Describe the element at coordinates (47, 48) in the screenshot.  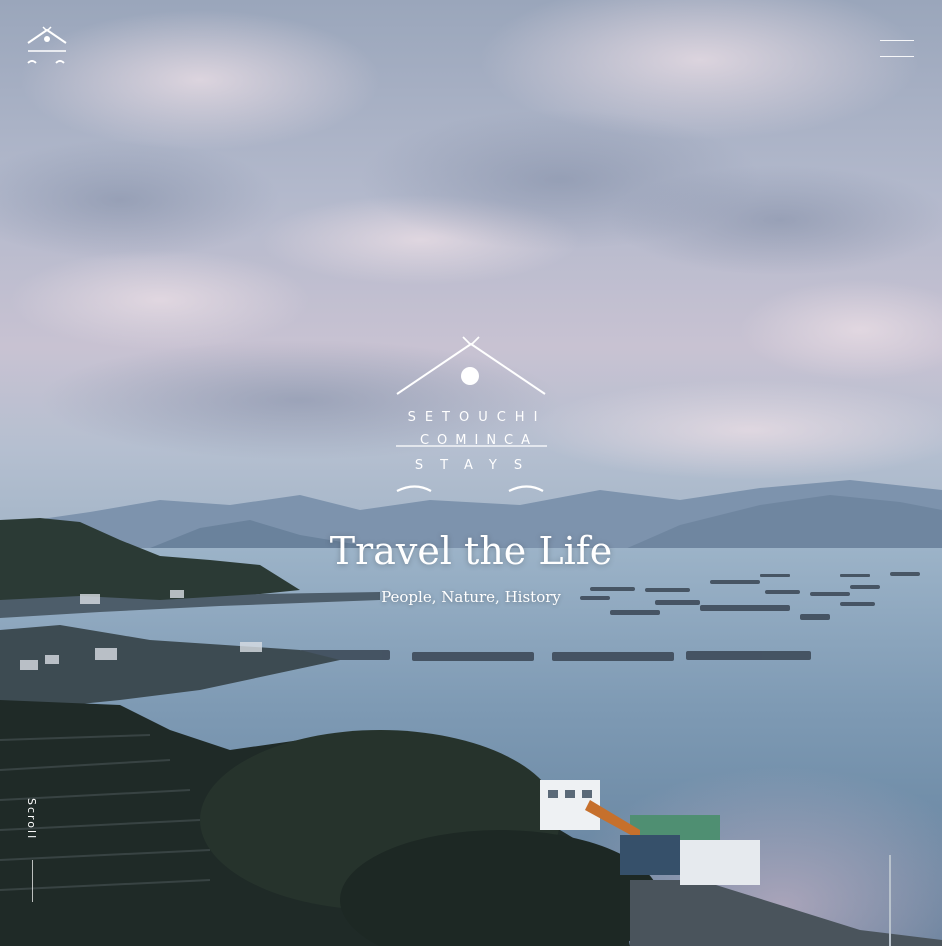
I see `logo-icon` at that location.